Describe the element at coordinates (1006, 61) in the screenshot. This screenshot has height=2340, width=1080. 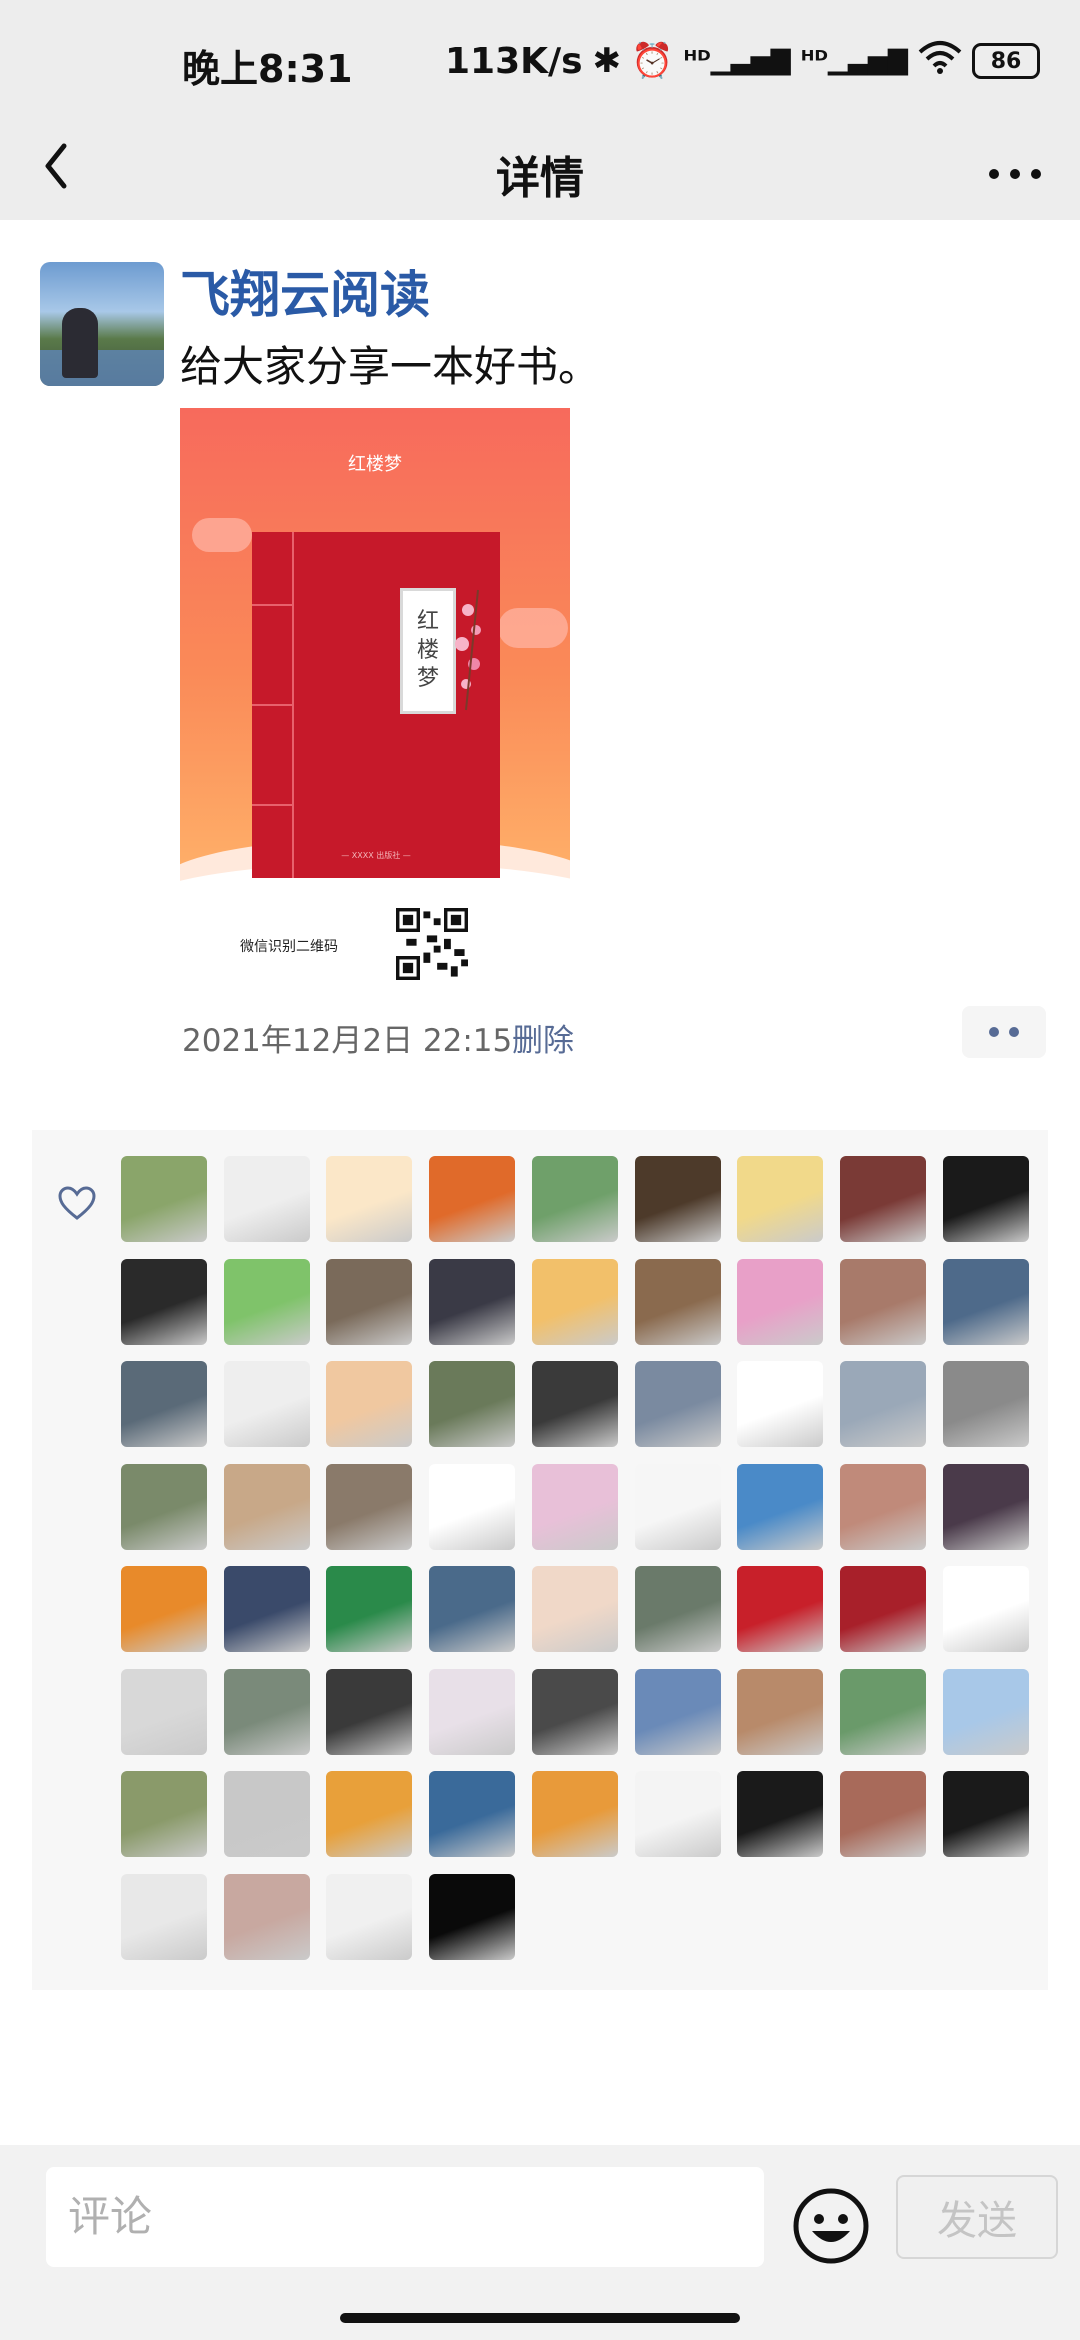
I see `battery-icon: 86` at that location.